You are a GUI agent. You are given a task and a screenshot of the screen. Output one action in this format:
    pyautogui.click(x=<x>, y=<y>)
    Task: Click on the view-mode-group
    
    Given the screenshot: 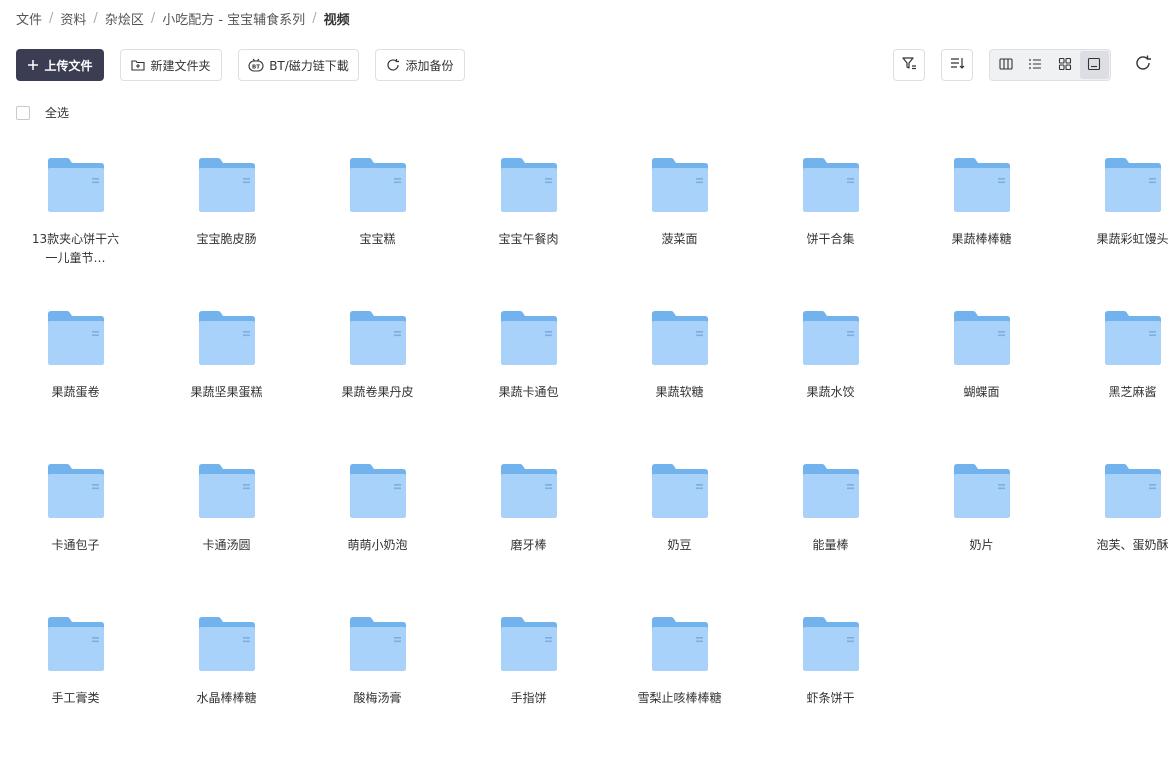 What is the action you would take?
    pyautogui.click(x=1050, y=65)
    